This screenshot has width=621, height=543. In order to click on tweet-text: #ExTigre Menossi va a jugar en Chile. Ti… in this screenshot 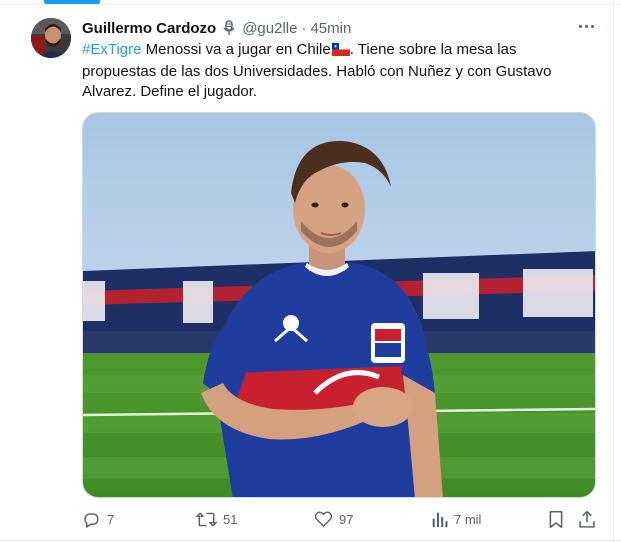, I will do `click(332, 71)`.